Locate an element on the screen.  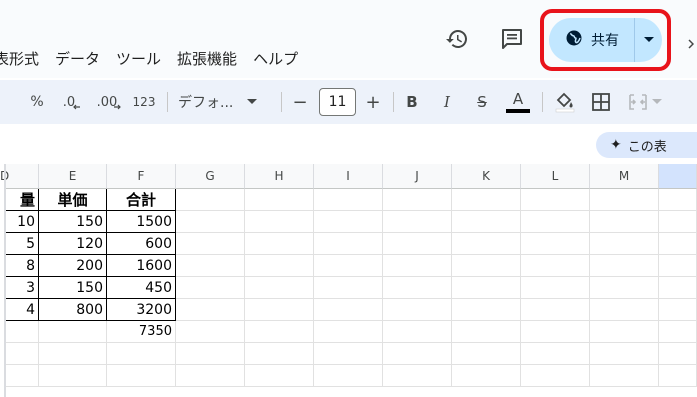
font-size-increase-button: + is located at coordinates (373, 102).